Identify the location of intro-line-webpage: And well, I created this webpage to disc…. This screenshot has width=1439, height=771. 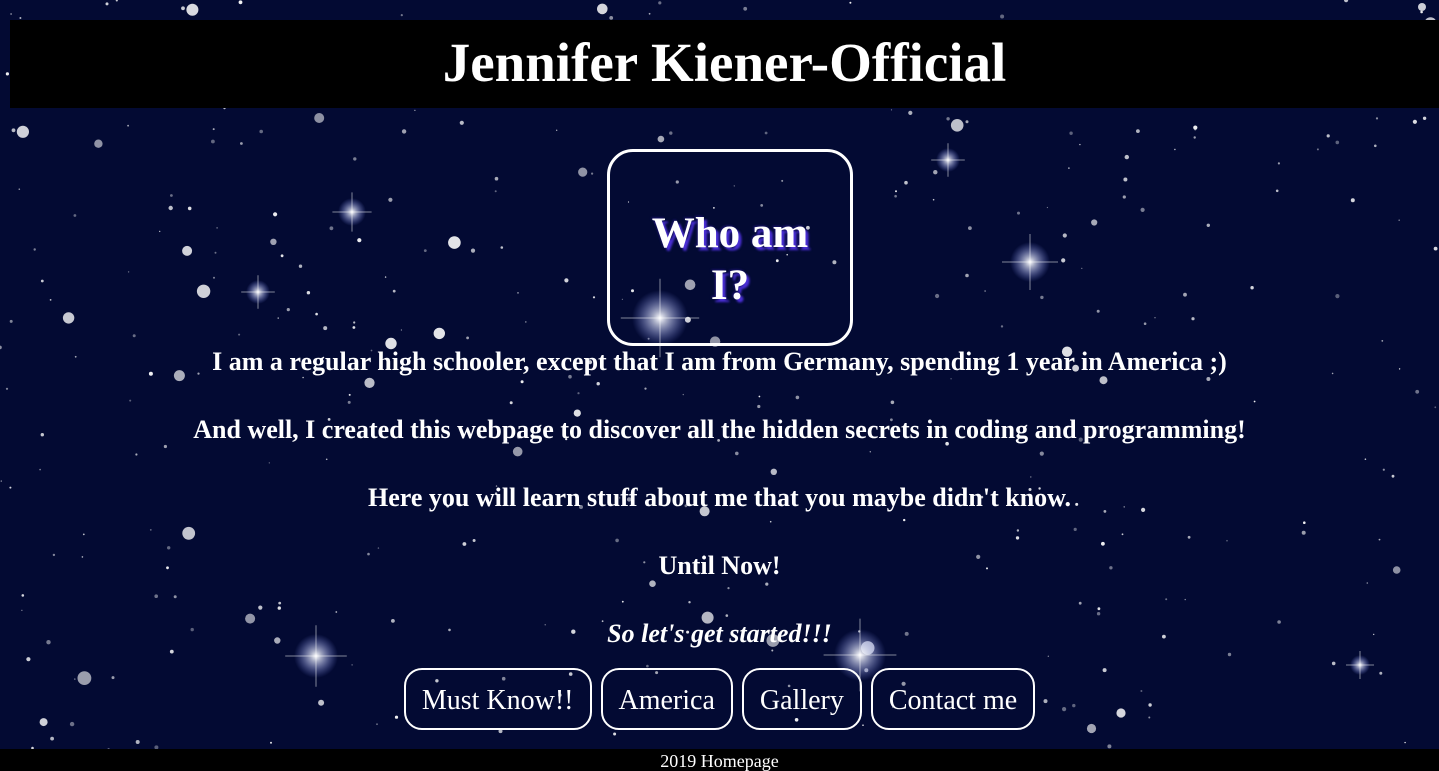
(719, 429).